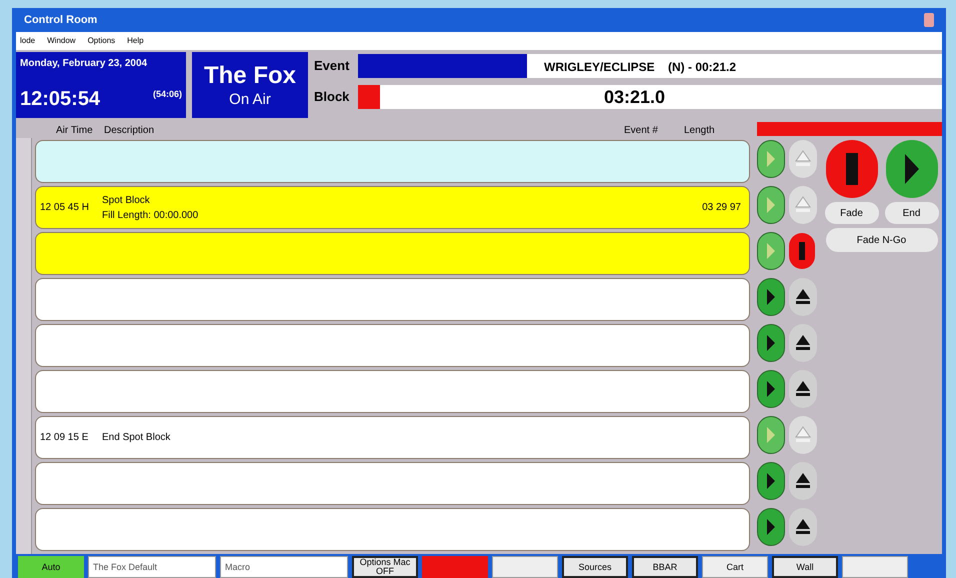  Describe the element at coordinates (722, 208) in the screenshot. I see `length-text: 03 29 97` at that location.